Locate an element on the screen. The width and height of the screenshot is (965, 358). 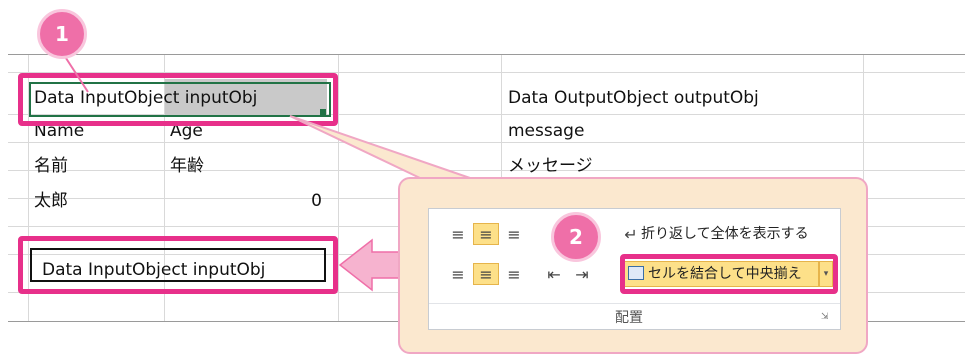
step-badge-1: 1 is located at coordinates (62, 34).